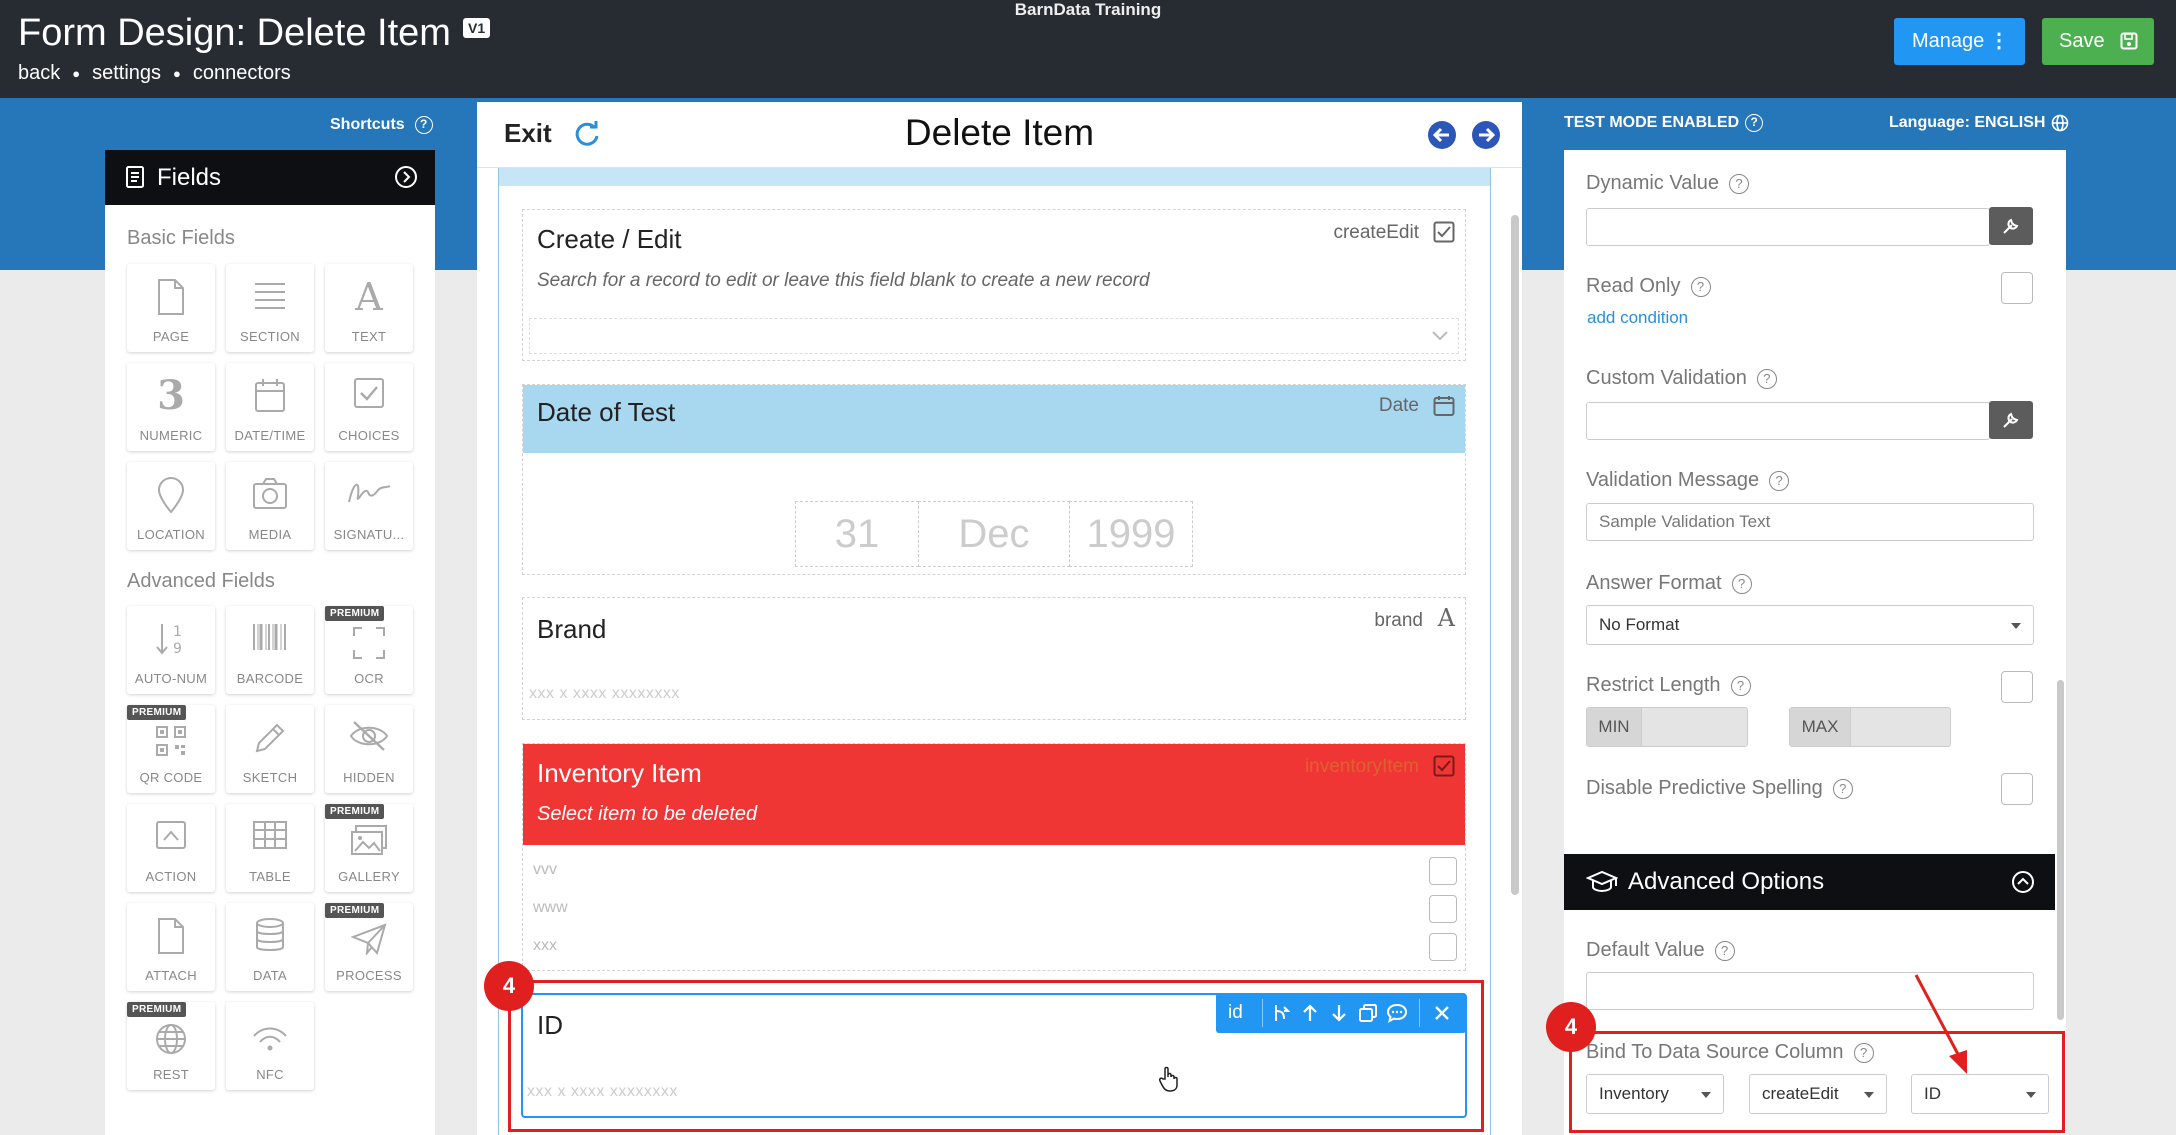  Describe the element at coordinates (242, 73) in the screenshot. I see `nav-connectors-link: connectors` at that location.